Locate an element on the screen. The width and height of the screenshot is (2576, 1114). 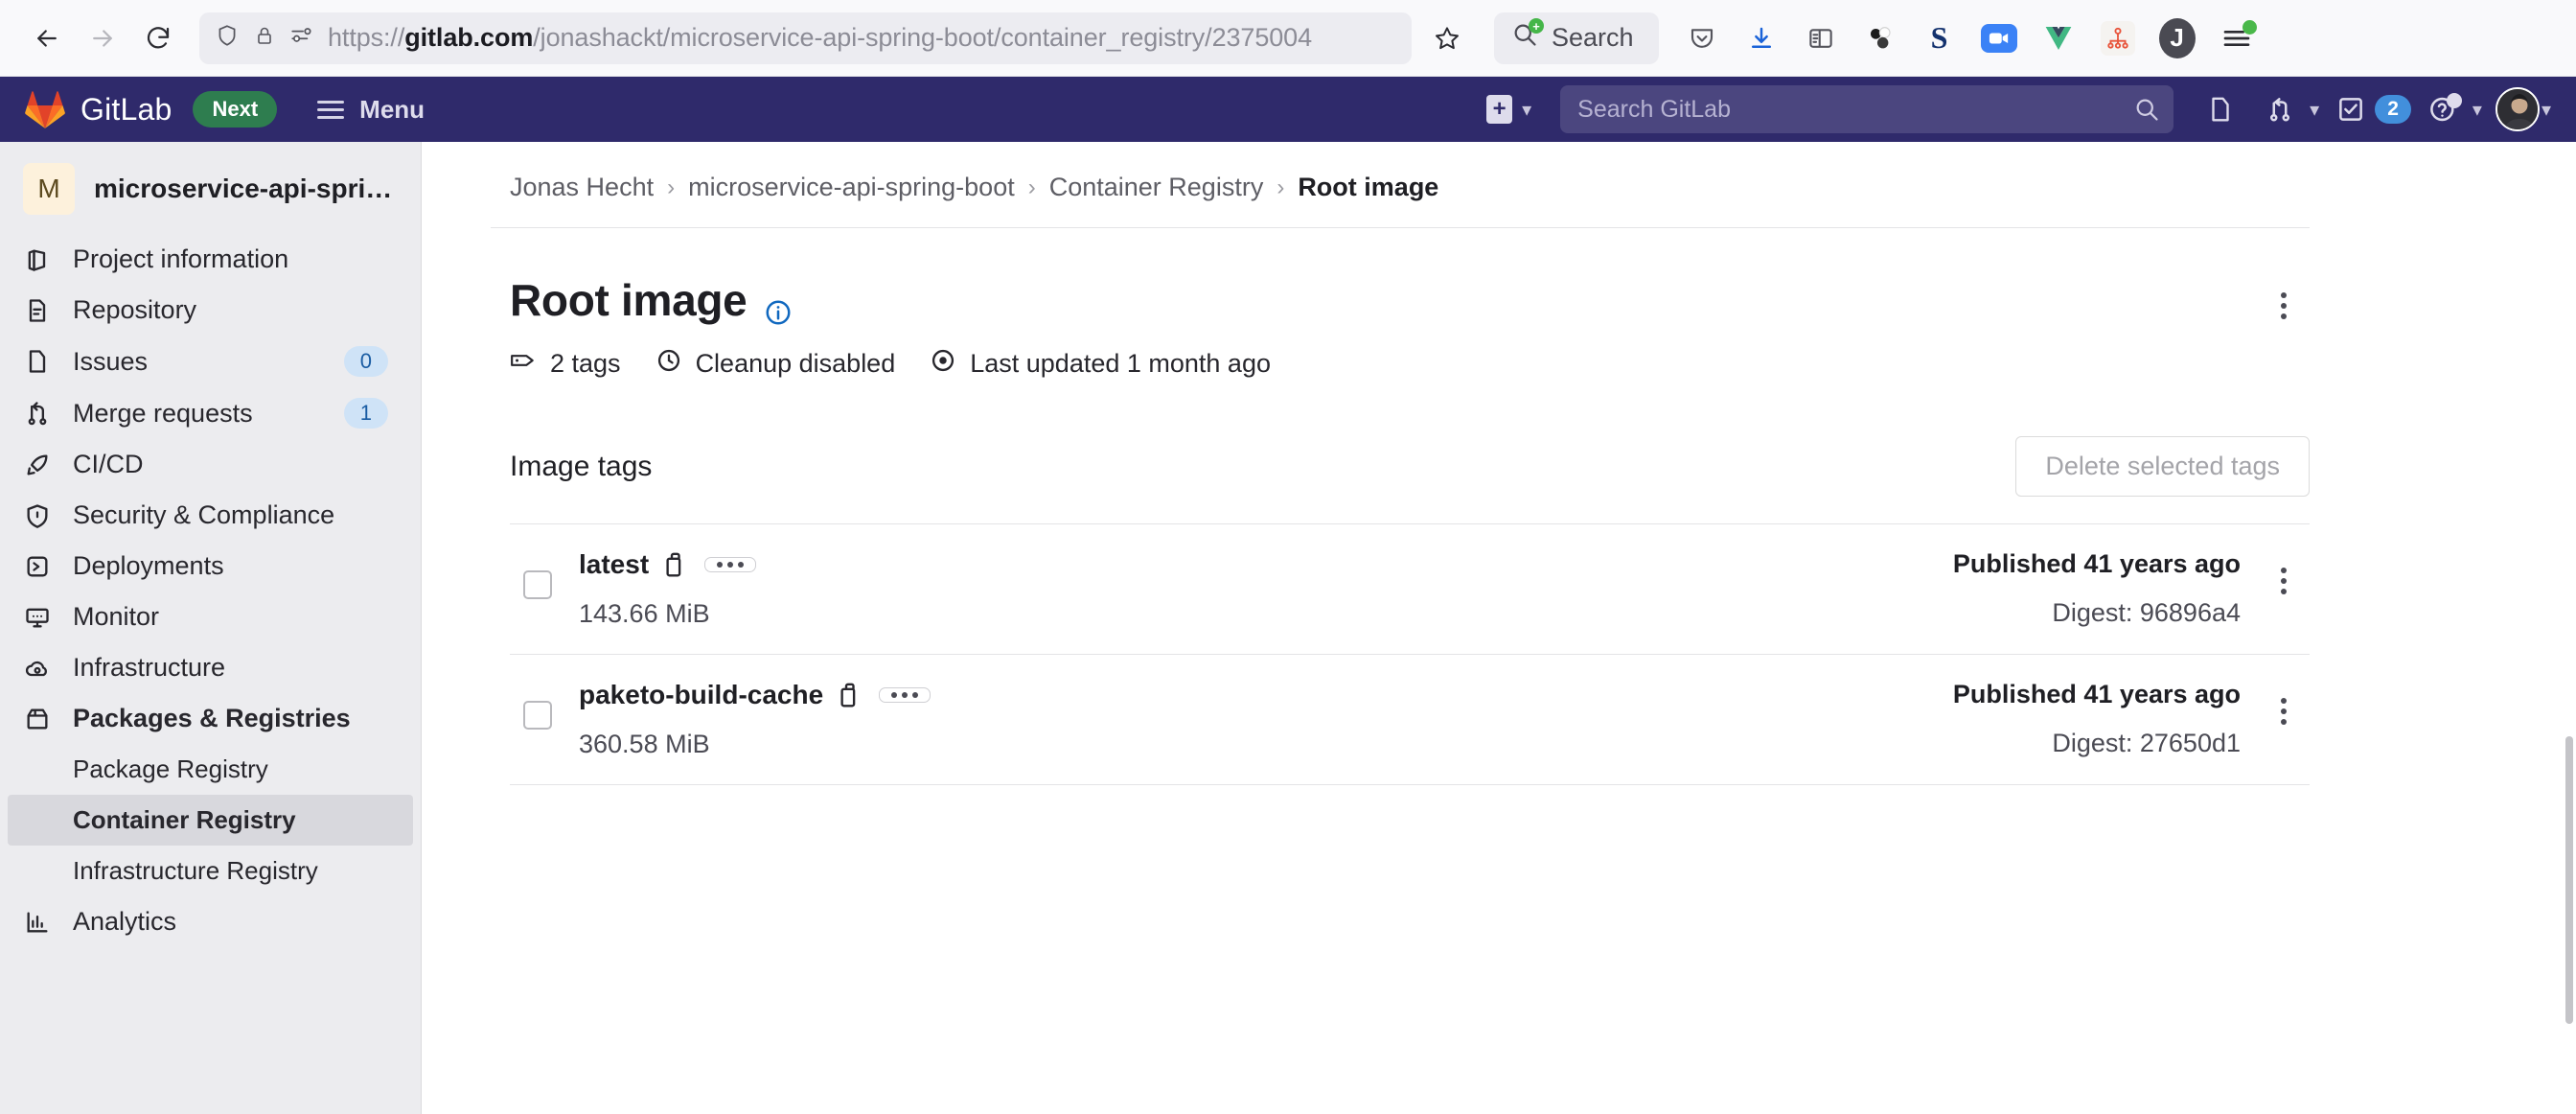
tag-name-label: latest is located at coordinates (614, 564).